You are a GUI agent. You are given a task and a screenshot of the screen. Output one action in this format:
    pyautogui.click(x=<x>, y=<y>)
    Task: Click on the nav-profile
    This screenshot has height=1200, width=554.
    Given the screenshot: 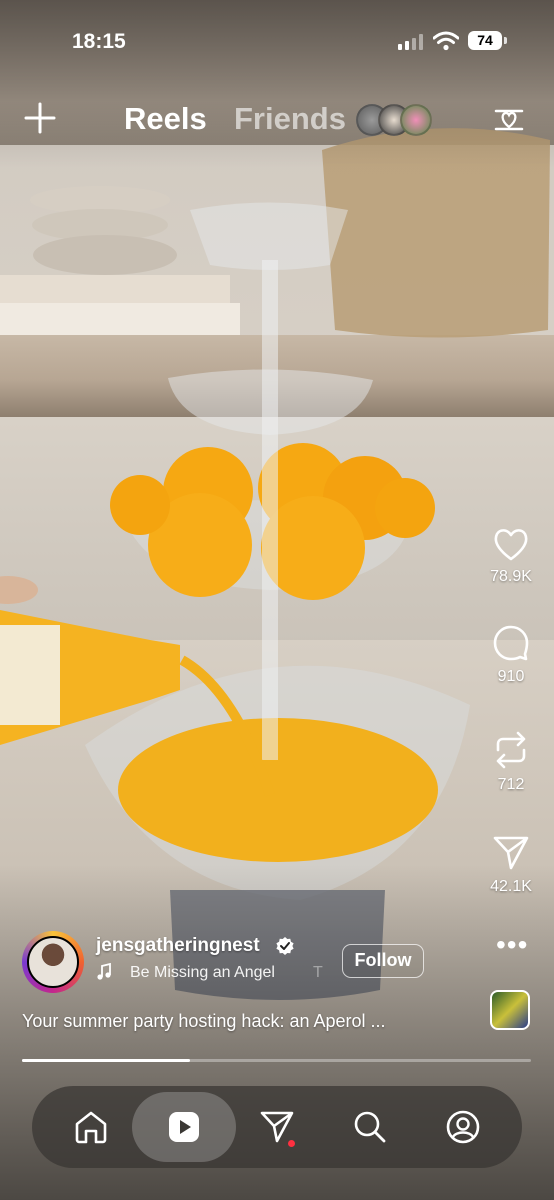 What is the action you would take?
    pyautogui.click(x=463, y=1127)
    